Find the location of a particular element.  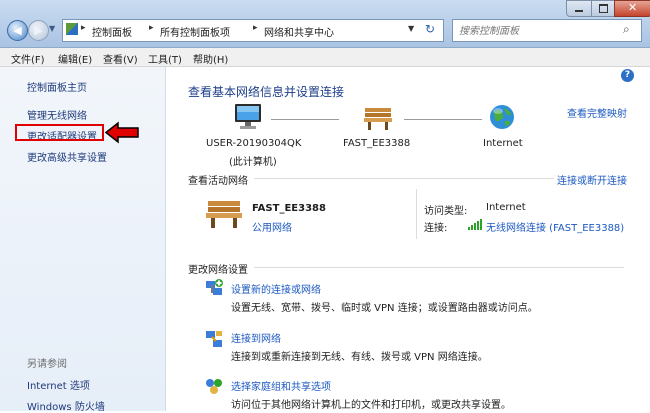

back-button: ◀ is located at coordinates (17, 30).